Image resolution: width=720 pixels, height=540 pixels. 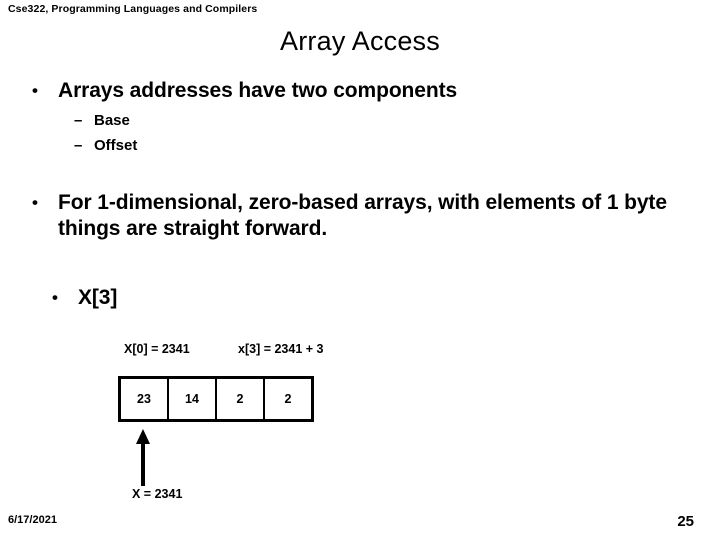 I want to click on footer-page-number: 25, so click(x=685, y=521).